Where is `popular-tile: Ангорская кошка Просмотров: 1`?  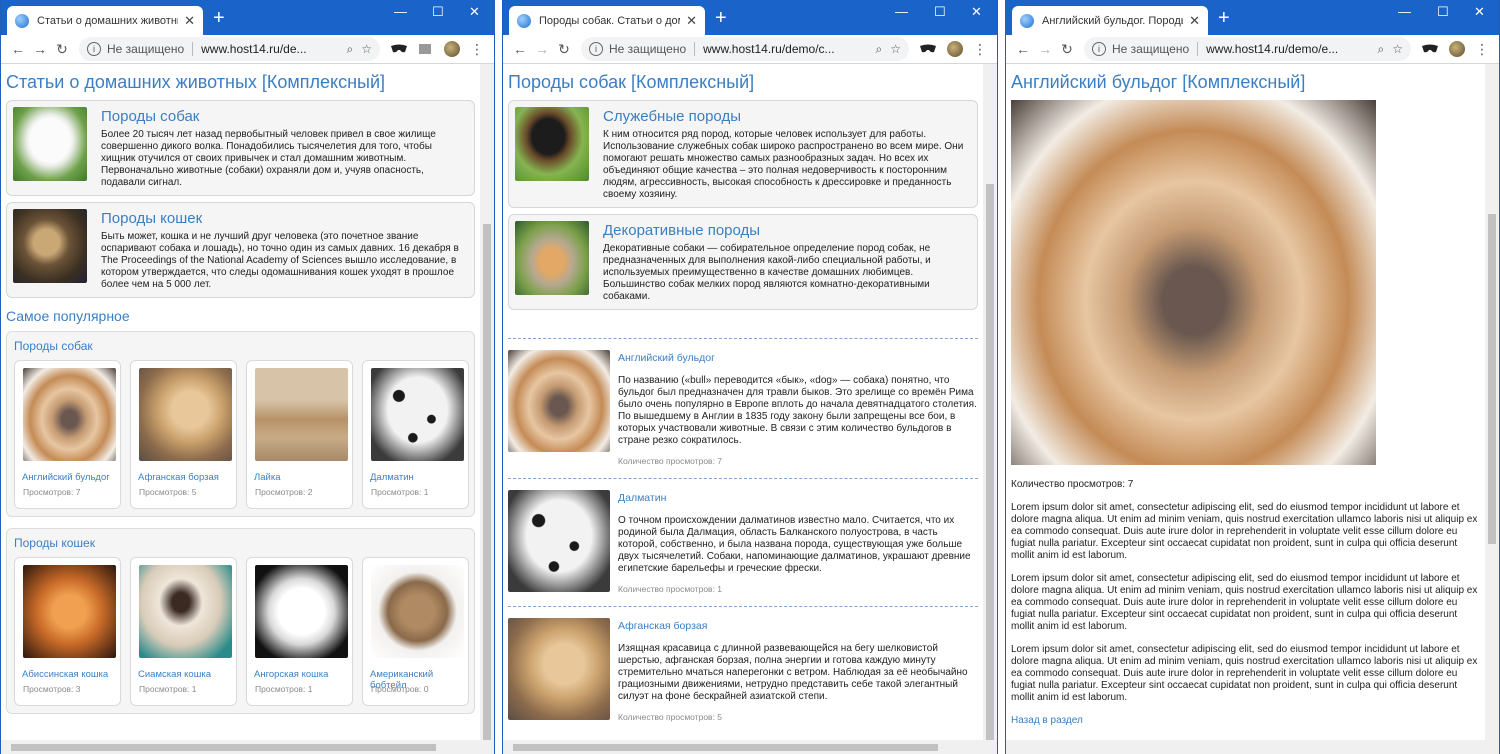
popular-tile: Ангорская кошка Просмотров: 1 is located at coordinates (299, 631).